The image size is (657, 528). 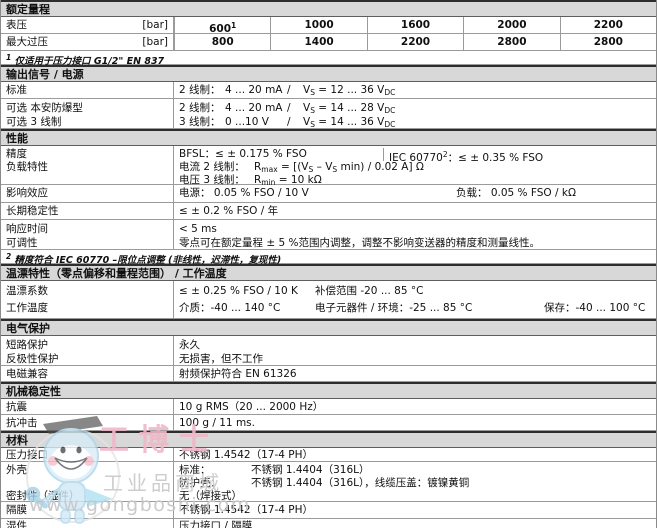 I want to click on row-label-cell: 响应时间 可调性, so click(x=87, y=234).